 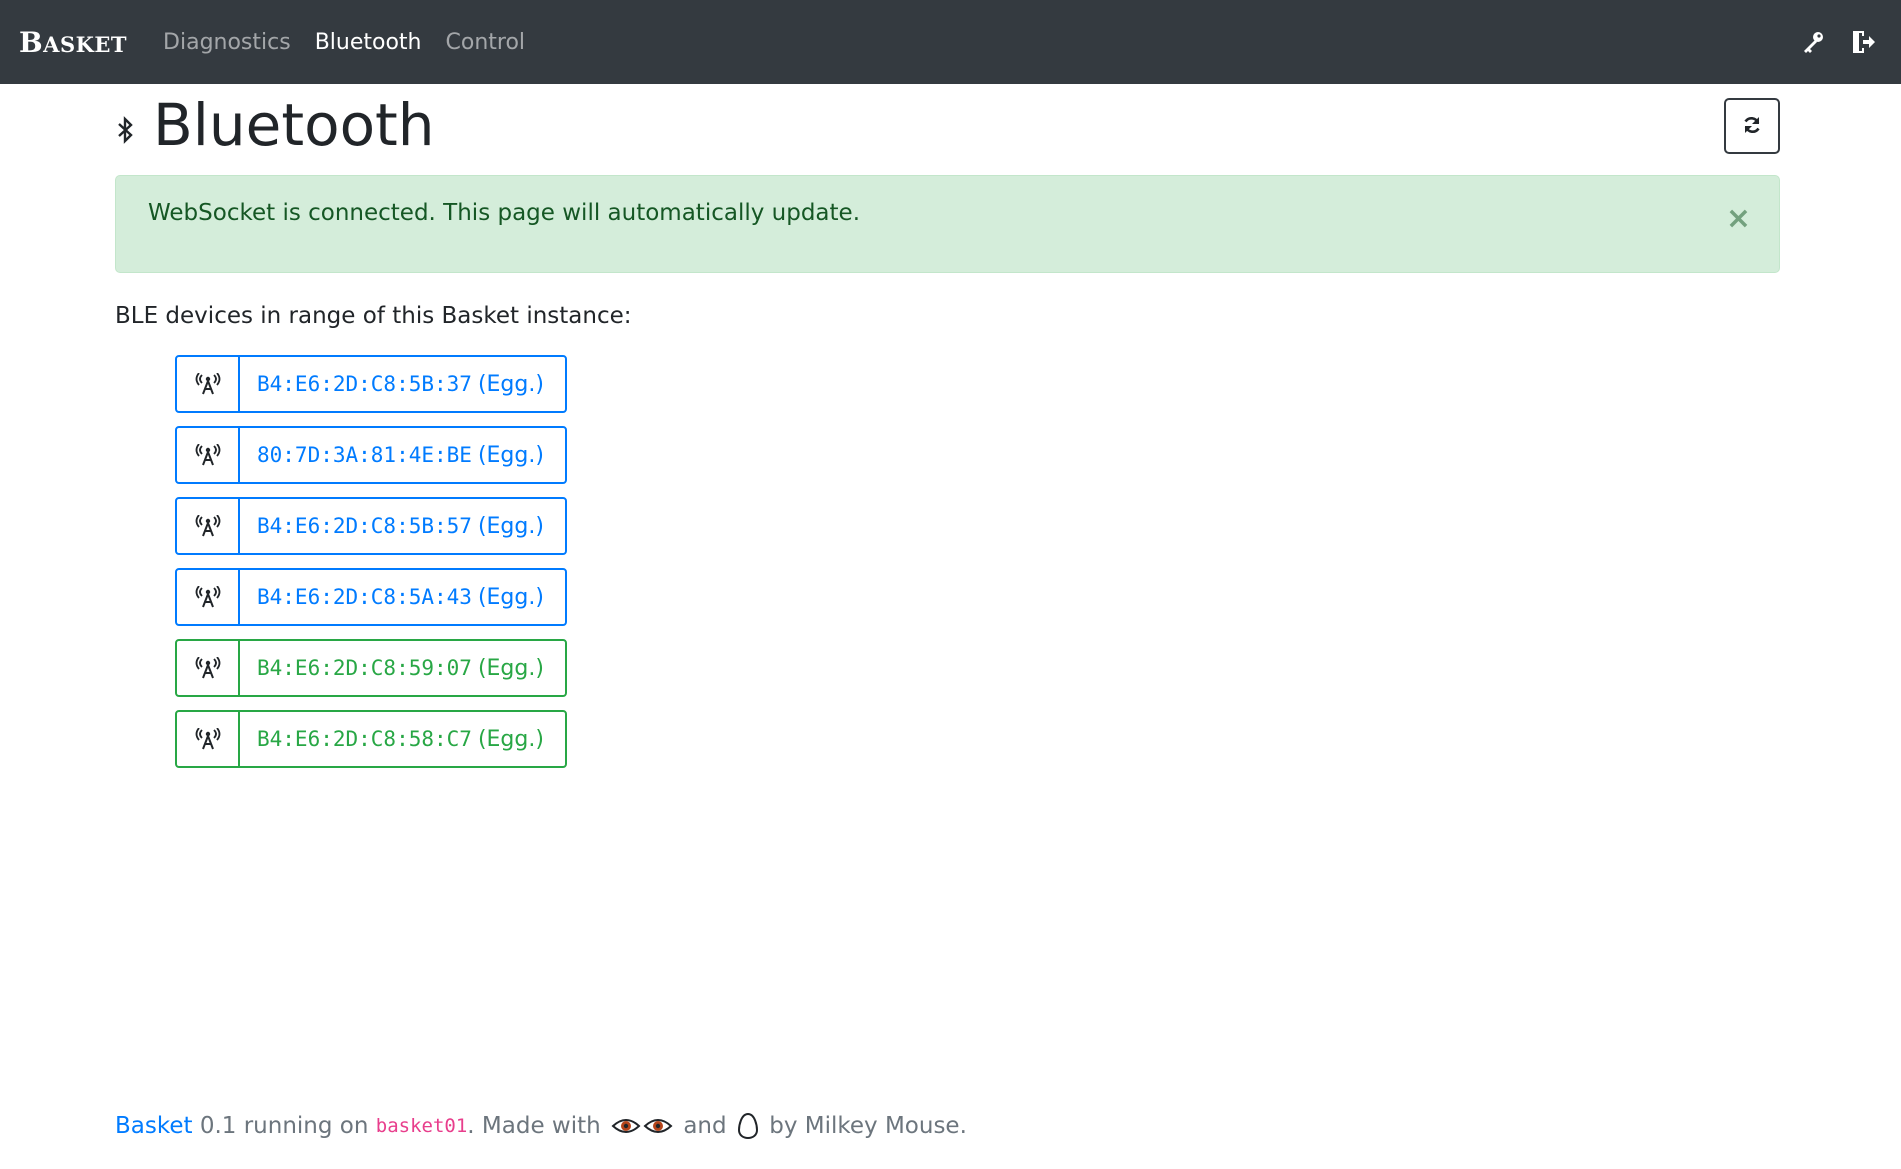 What do you see at coordinates (364, 384) in the screenshot?
I see `device-mac: B4:E6:2D:C8:5B:37` at bounding box center [364, 384].